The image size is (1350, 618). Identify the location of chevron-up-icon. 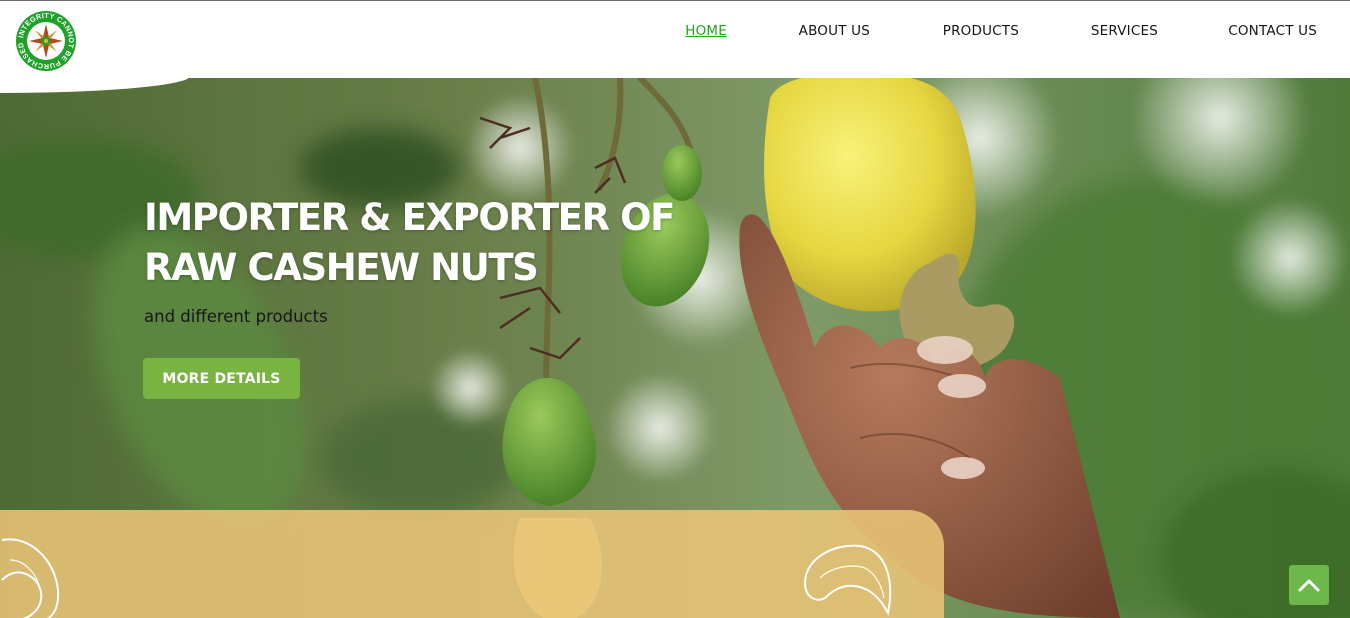
(1309, 585).